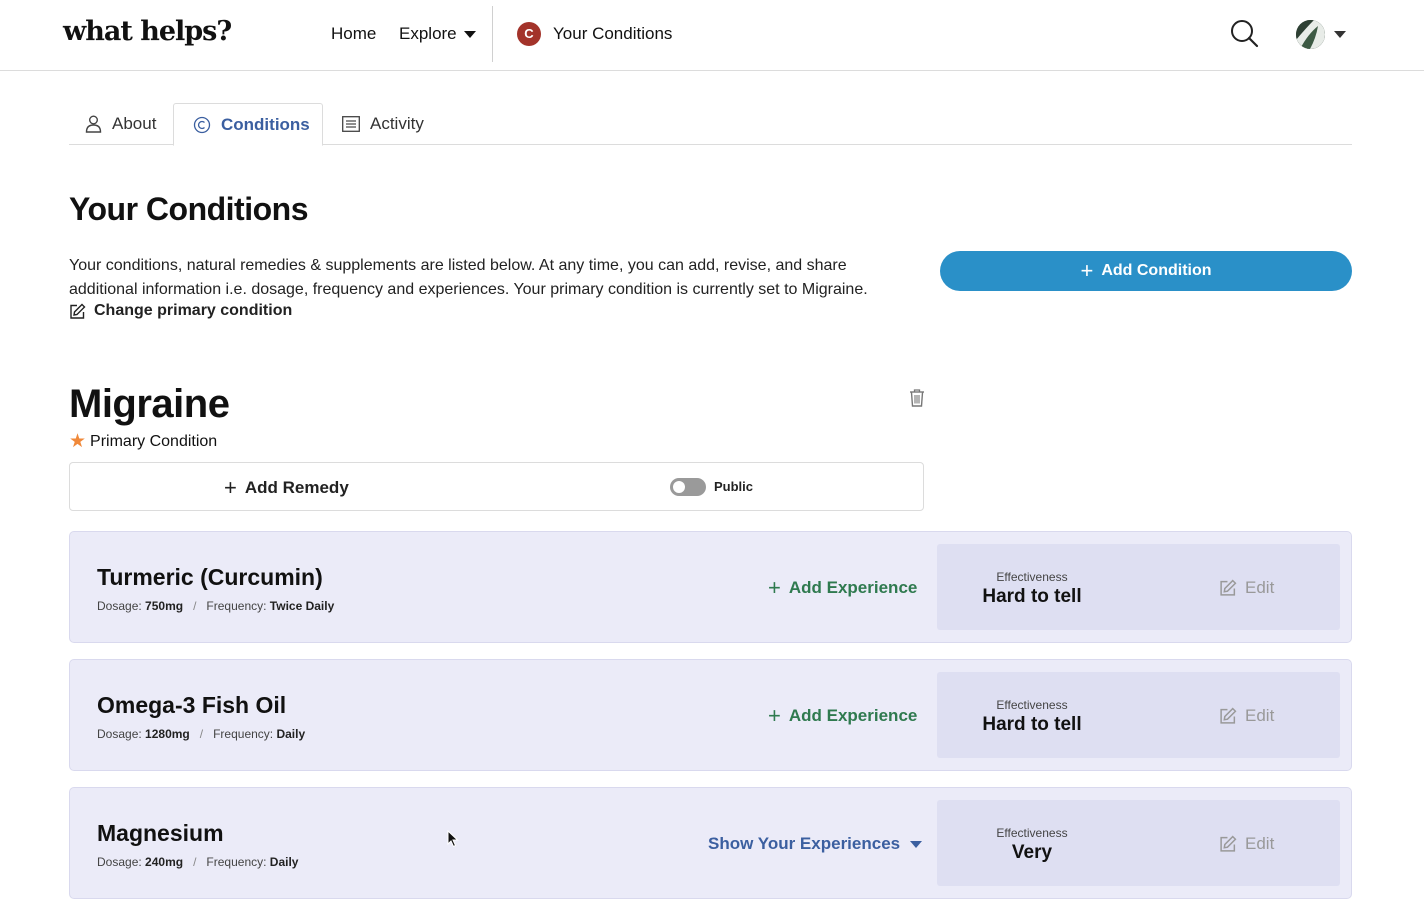 Image resolution: width=1424 pixels, height=904 pixels. What do you see at coordinates (167, 734) in the screenshot?
I see `dosage-value: 1280mg` at bounding box center [167, 734].